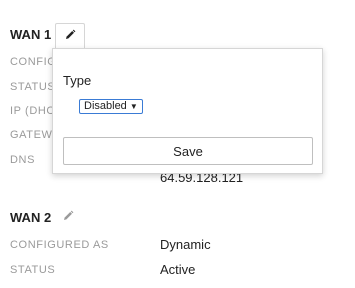  What do you see at coordinates (31, 135) in the screenshot?
I see `wan1-gateway-label: GATEW` at bounding box center [31, 135].